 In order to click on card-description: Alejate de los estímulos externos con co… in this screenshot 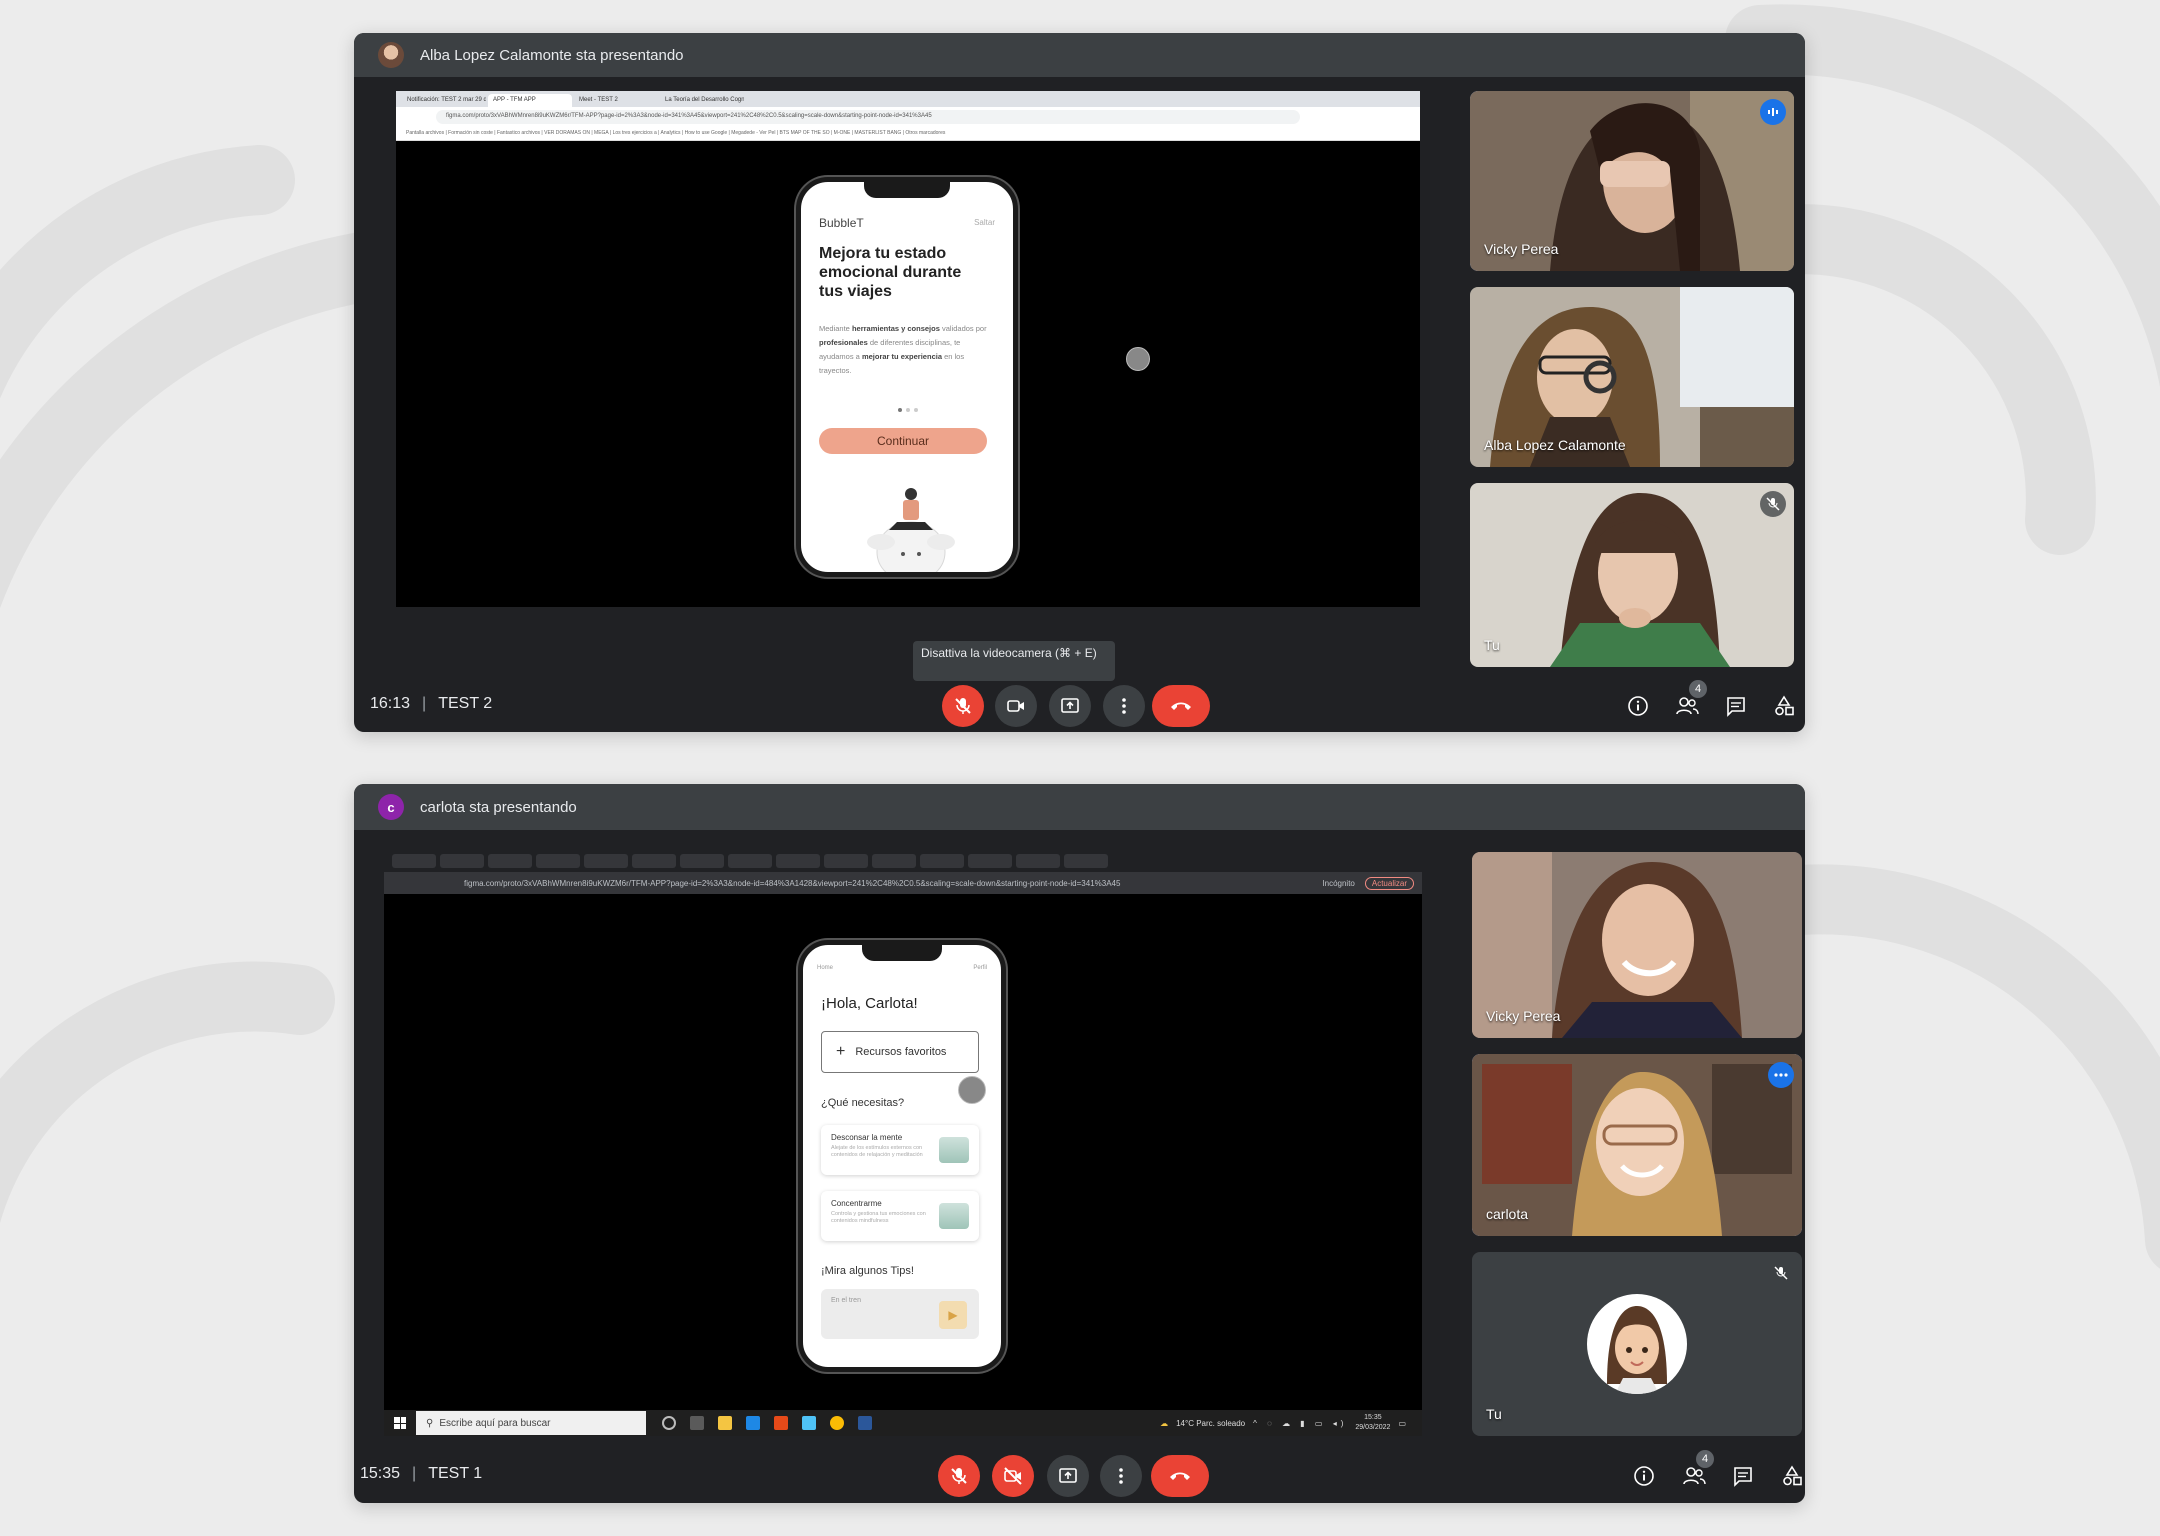, I will do `click(877, 1151)`.